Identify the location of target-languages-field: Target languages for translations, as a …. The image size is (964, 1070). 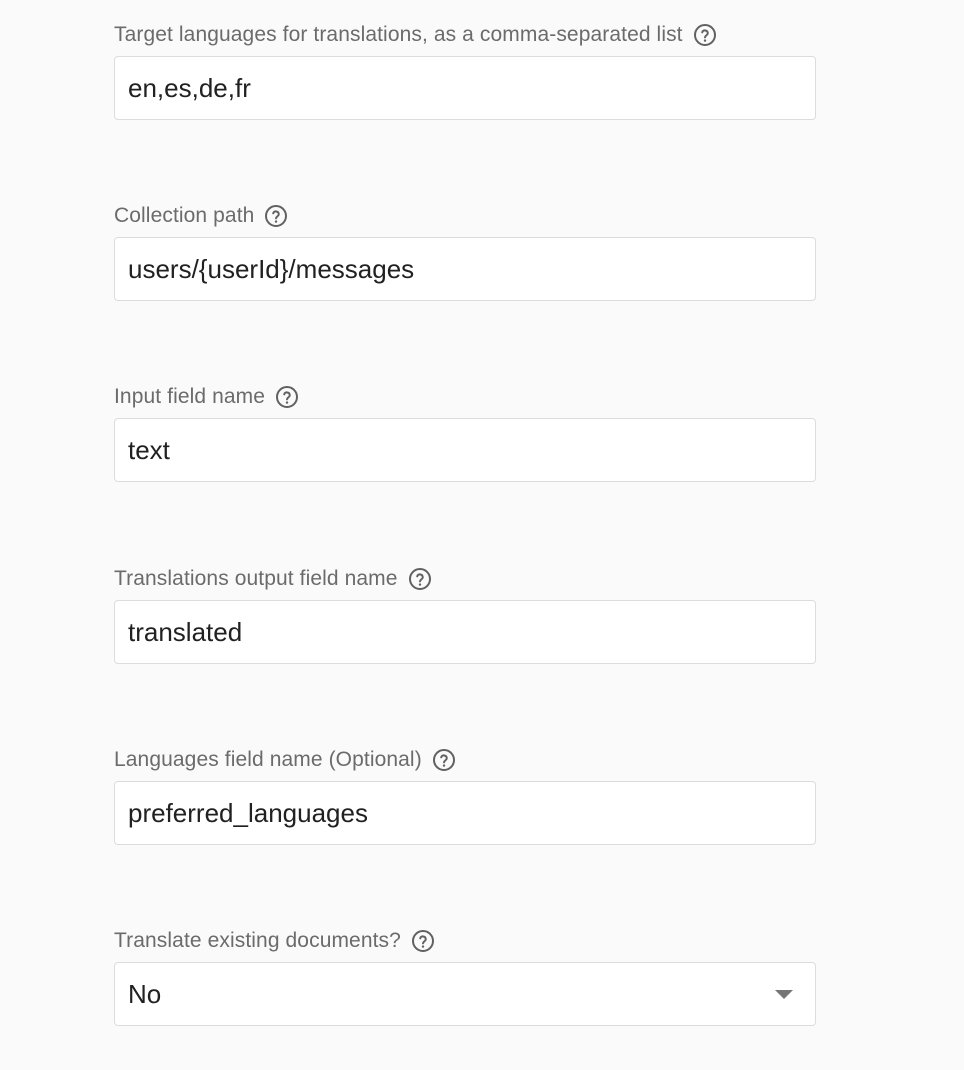
(465, 70).